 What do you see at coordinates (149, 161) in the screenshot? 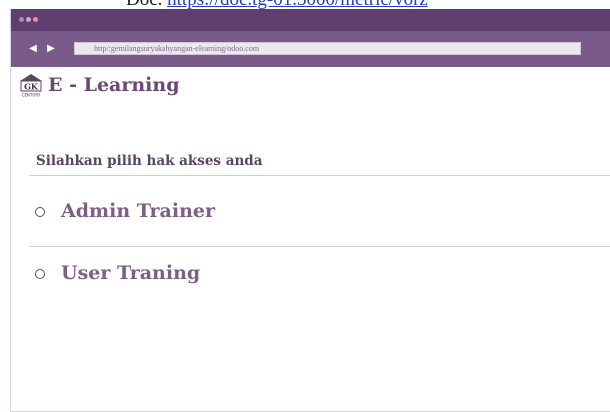
I see `access-prompt: Silahkan pilih hak akses anda` at bounding box center [149, 161].